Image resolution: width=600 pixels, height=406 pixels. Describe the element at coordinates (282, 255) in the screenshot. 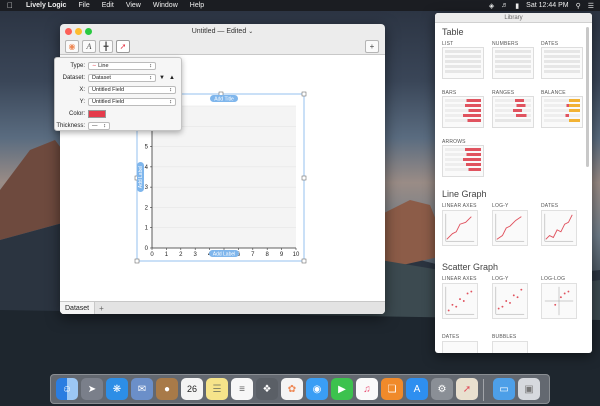

I see `x-tick-label: 9` at that location.